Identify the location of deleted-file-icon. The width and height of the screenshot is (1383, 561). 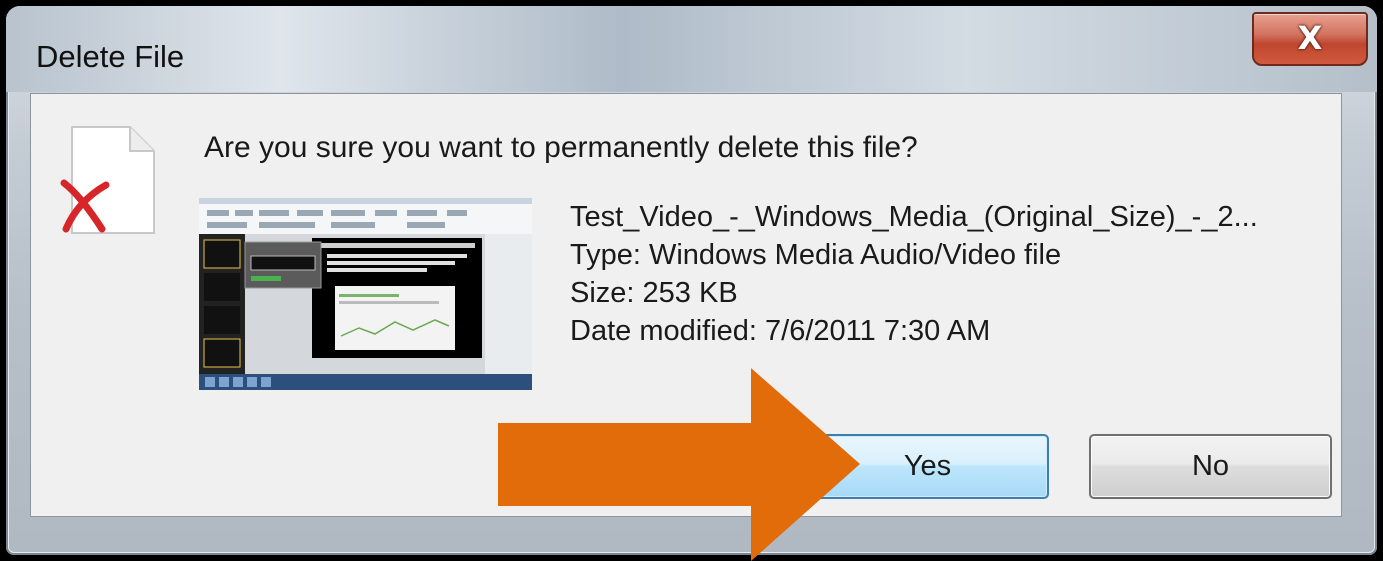
(107, 180).